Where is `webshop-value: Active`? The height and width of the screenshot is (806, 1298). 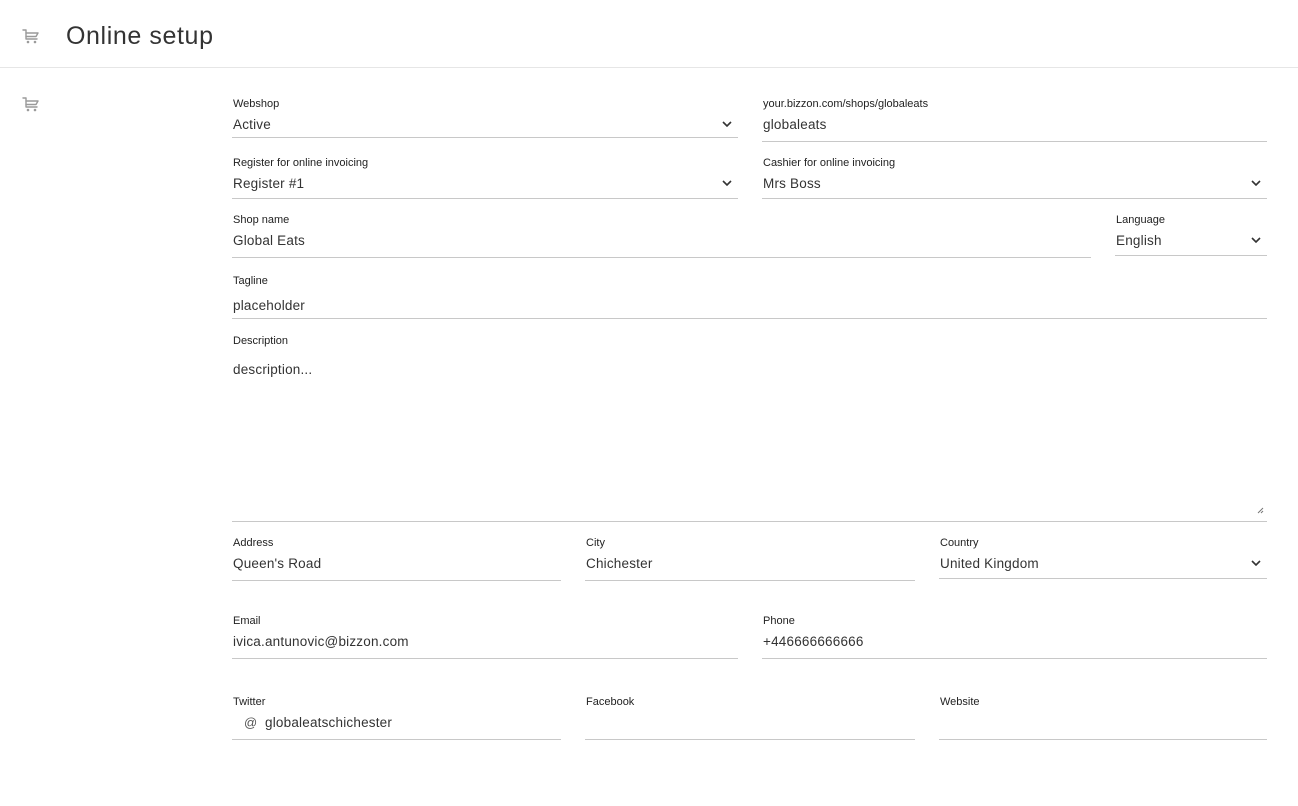 webshop-value: Active is located at coordinates (252, 124).